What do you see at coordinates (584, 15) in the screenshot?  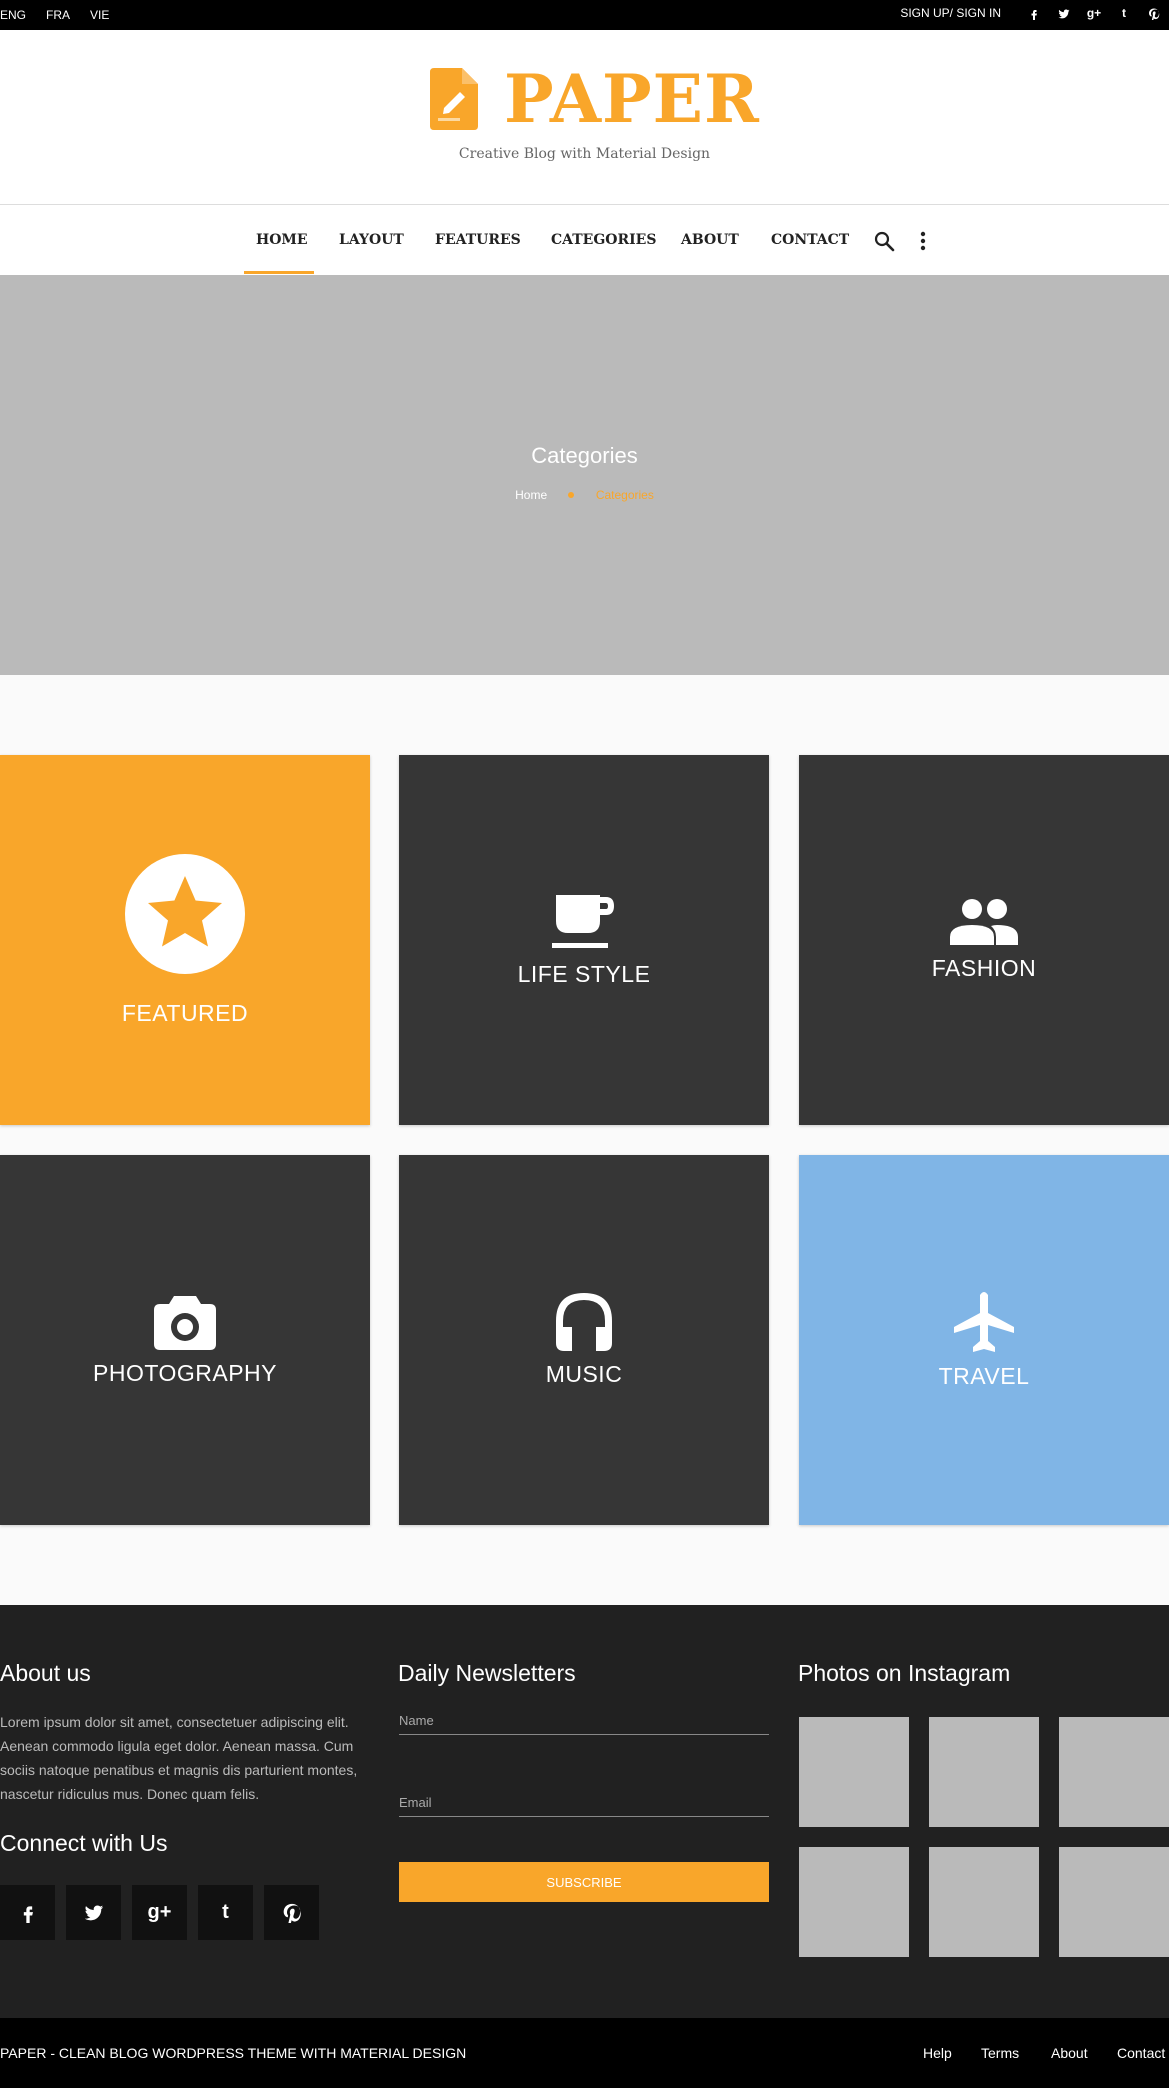 I see `top-bar: ENG FRA VIE SIGN UP/ SIGN IN g+ t` at bounding box center [584, 15].